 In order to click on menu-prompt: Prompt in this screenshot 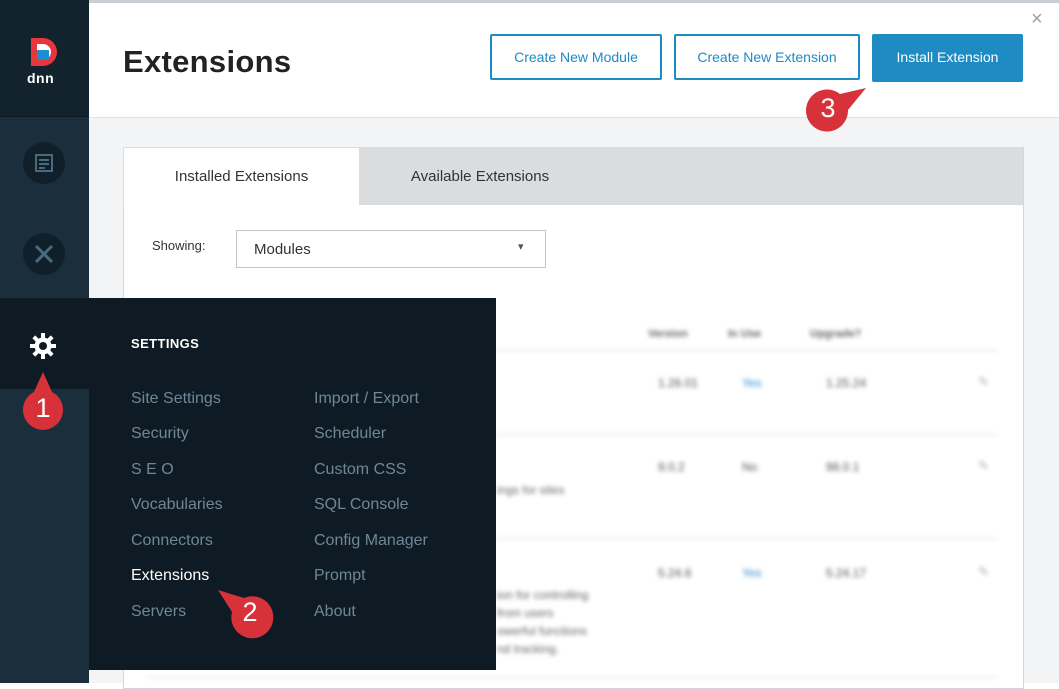, I will do `click(340, 576)`.